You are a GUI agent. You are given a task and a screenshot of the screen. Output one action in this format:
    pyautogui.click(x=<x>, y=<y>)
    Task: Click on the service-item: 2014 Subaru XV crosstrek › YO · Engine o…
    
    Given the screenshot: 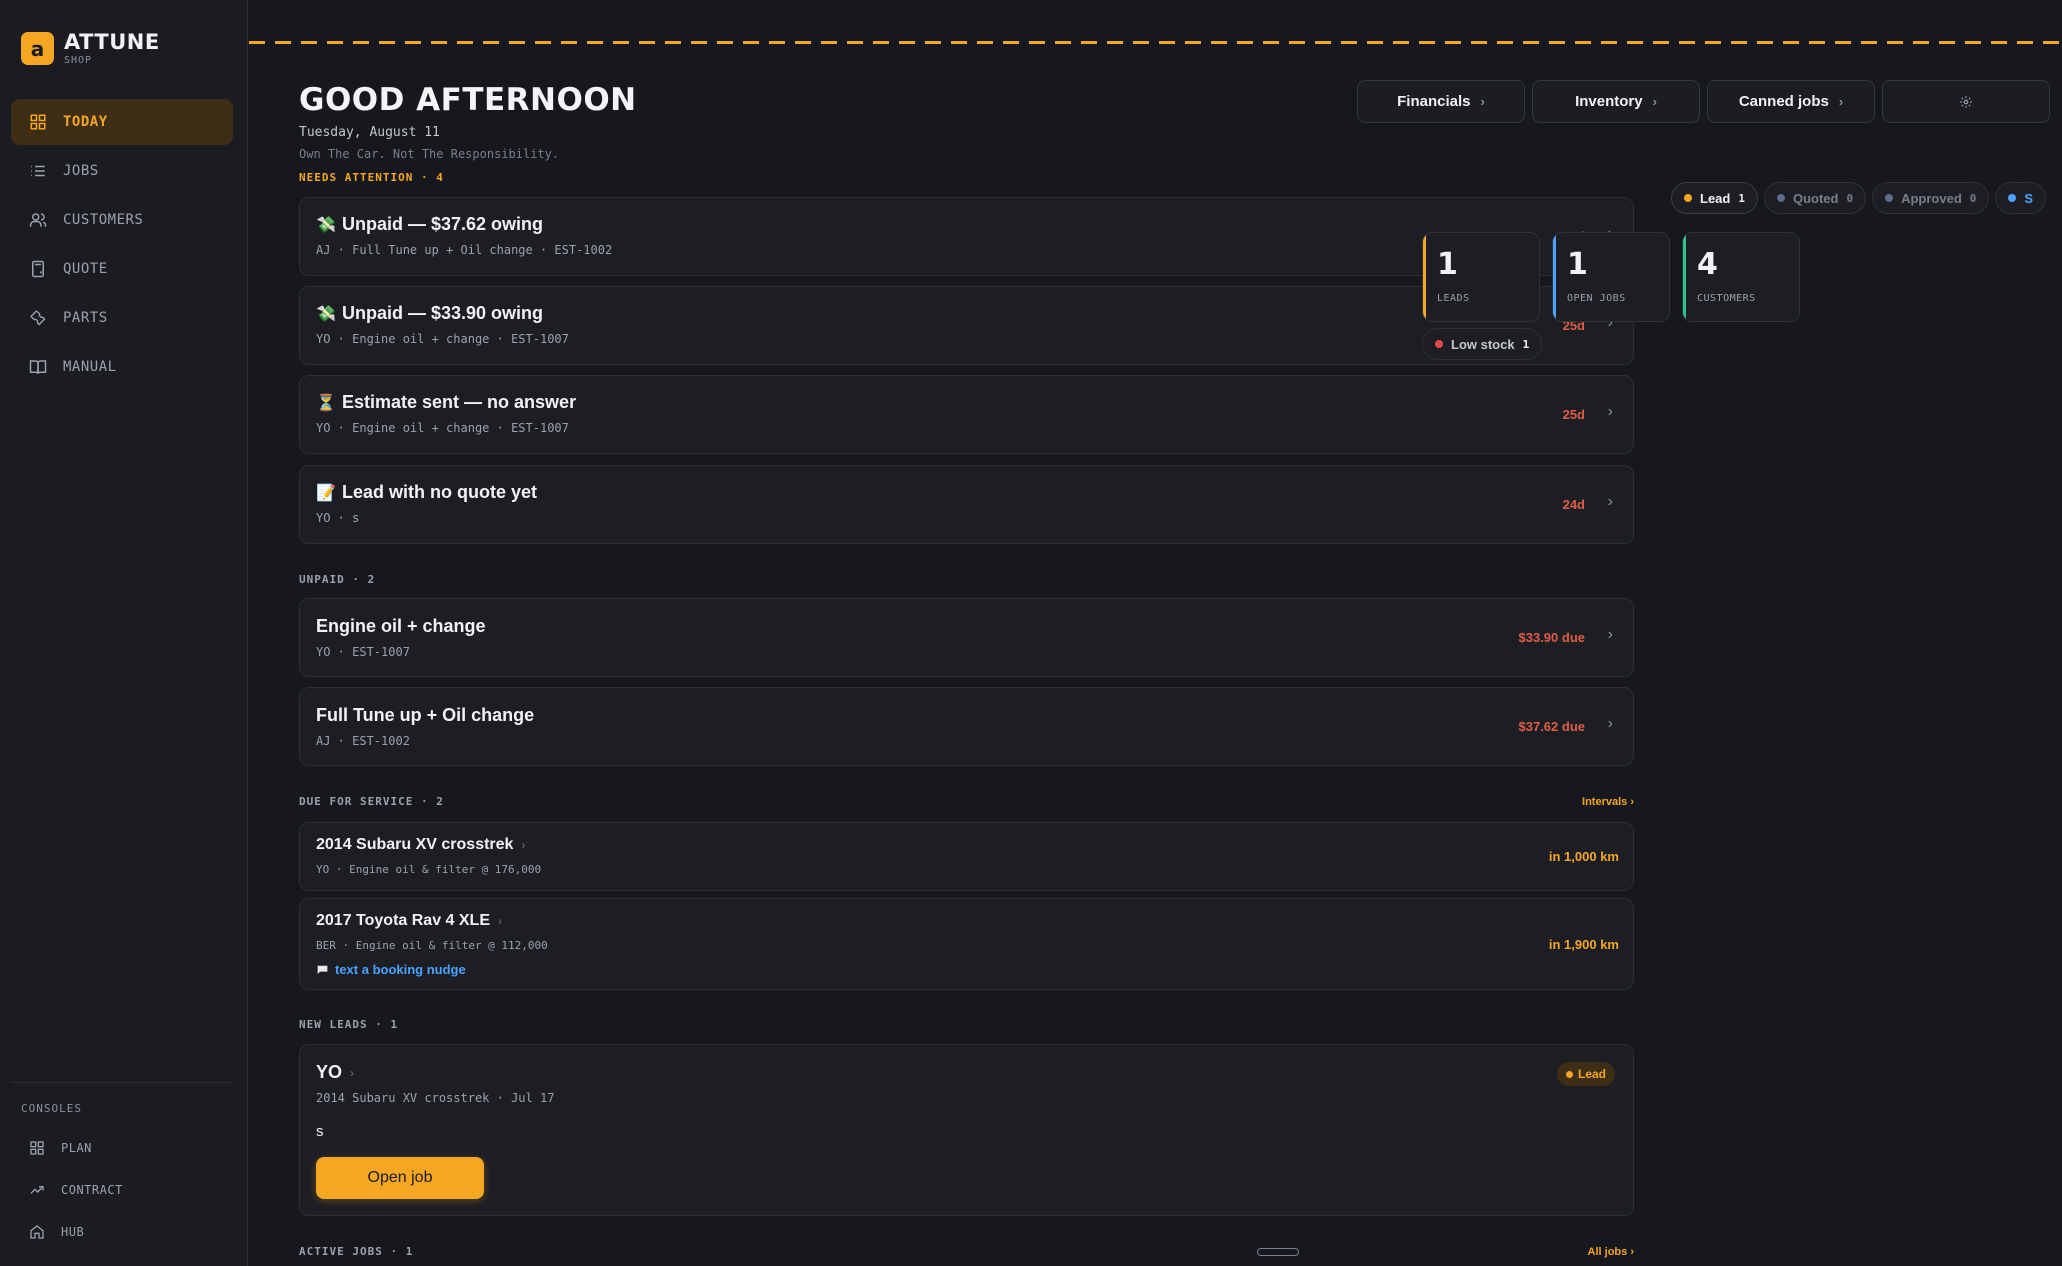 What is the action you would take?
    pyautogui.click(x=966, y=856)
    